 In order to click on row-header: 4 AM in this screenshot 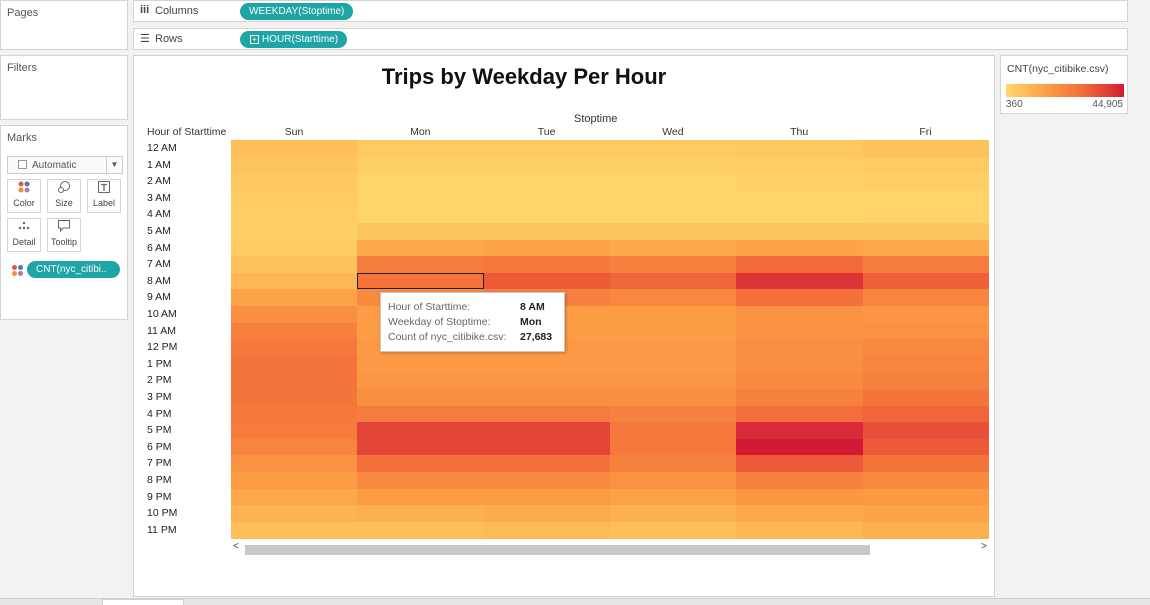, I will do `click(159, 214)`.